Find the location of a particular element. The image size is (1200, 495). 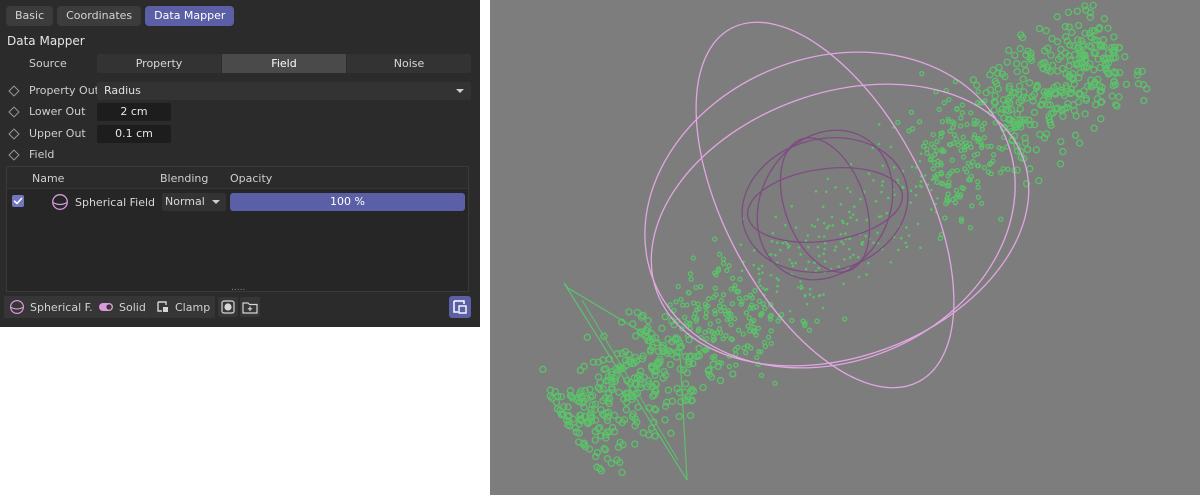

column-header-opacity: Opacity is located at coordinates (251, 178).